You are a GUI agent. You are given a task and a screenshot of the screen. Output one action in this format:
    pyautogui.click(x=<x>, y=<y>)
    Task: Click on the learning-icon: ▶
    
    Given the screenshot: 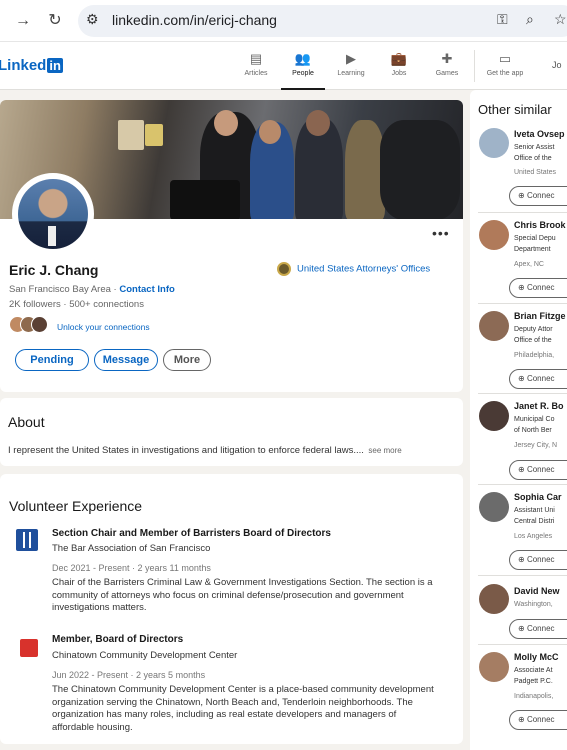 What is the action you would take?
    pyautogui.click(x=351, y=58)
    